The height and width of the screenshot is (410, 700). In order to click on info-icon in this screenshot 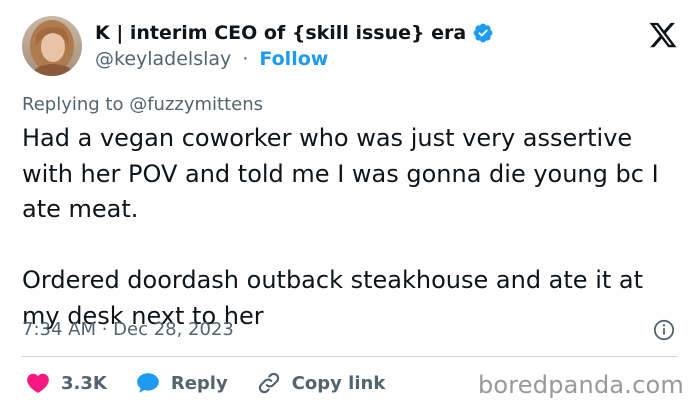, I will do `click(664, 330)`.